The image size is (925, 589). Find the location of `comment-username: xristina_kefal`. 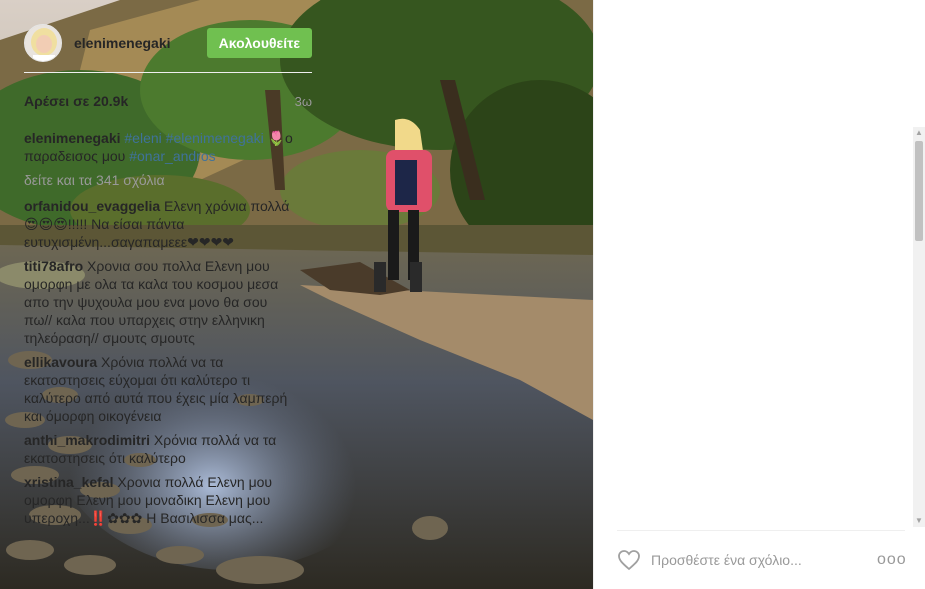

comment-username: xristina_kefal is located at coordinates (69, 482).